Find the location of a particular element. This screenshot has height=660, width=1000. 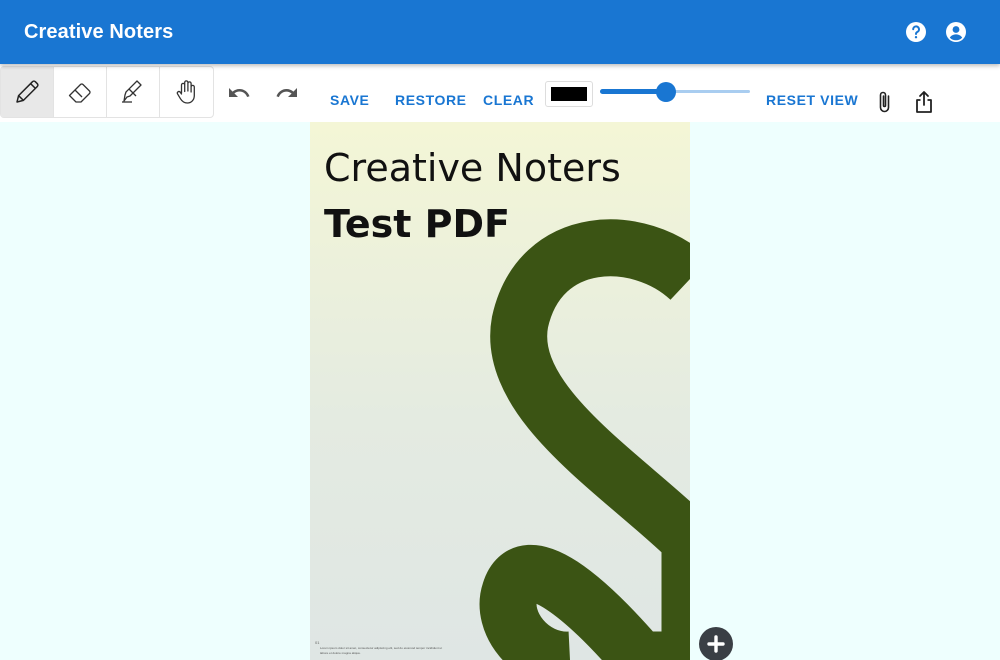

highlighter-icon is located at coordinates (132, 91).